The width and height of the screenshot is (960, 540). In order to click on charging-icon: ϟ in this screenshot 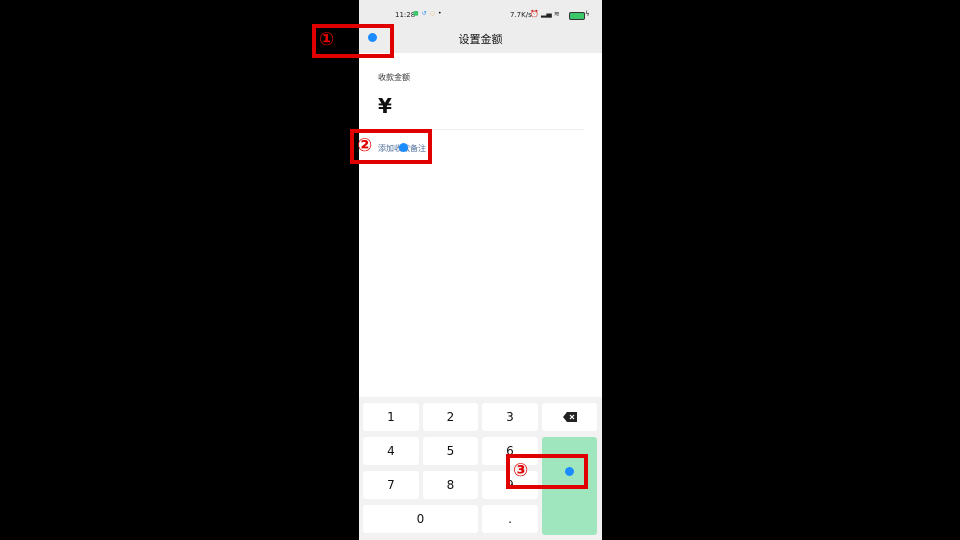, I will do `click(587, 14)`.